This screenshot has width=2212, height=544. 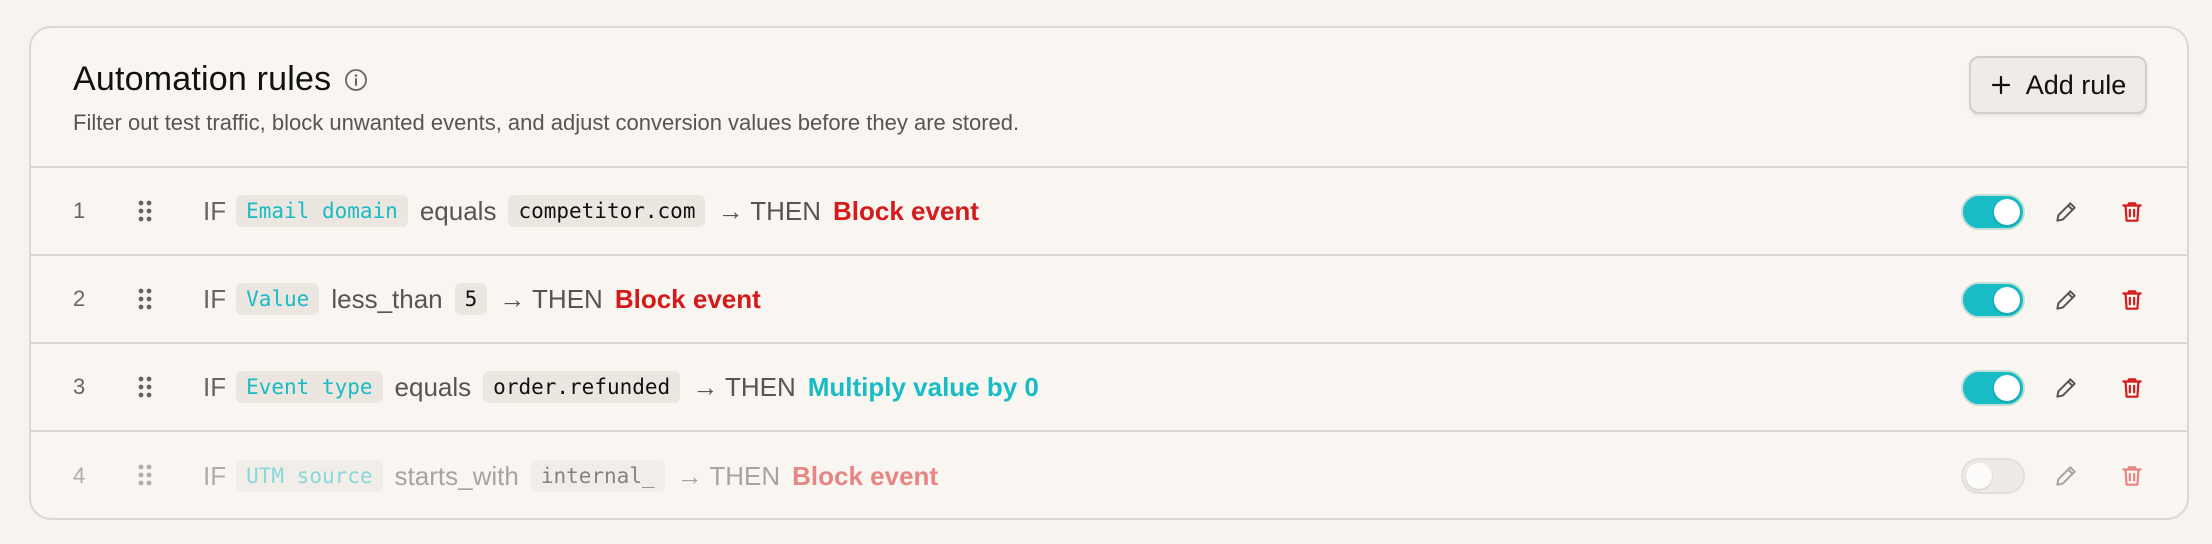 I want to click on condition-field: Event type, so click(x=309, y=387).